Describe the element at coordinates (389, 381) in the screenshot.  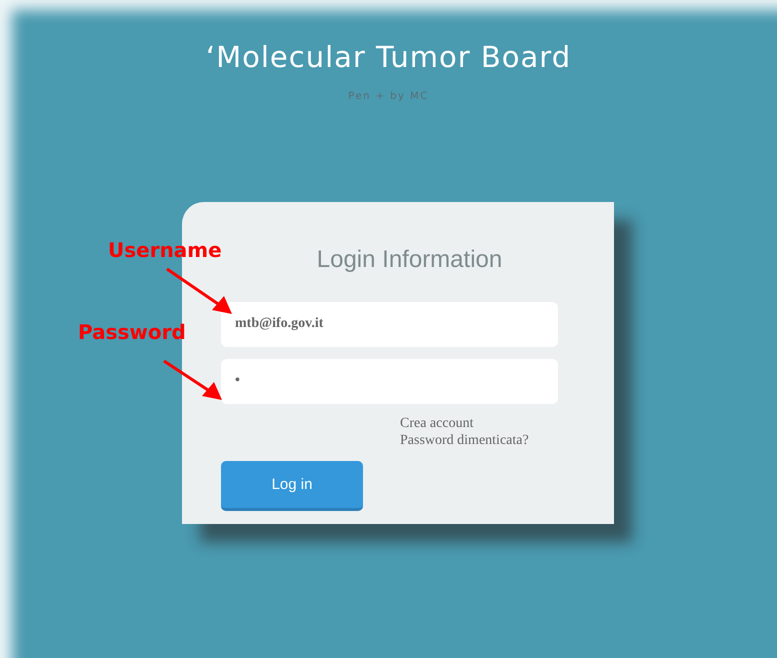
I see `password-field: •` at that location.